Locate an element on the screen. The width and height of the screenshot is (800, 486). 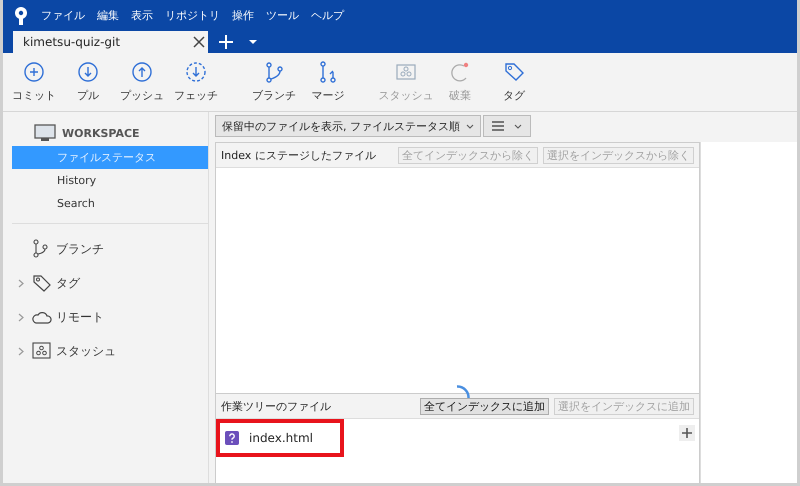
toolbar-button: プル is located at coordinates (88, 82).